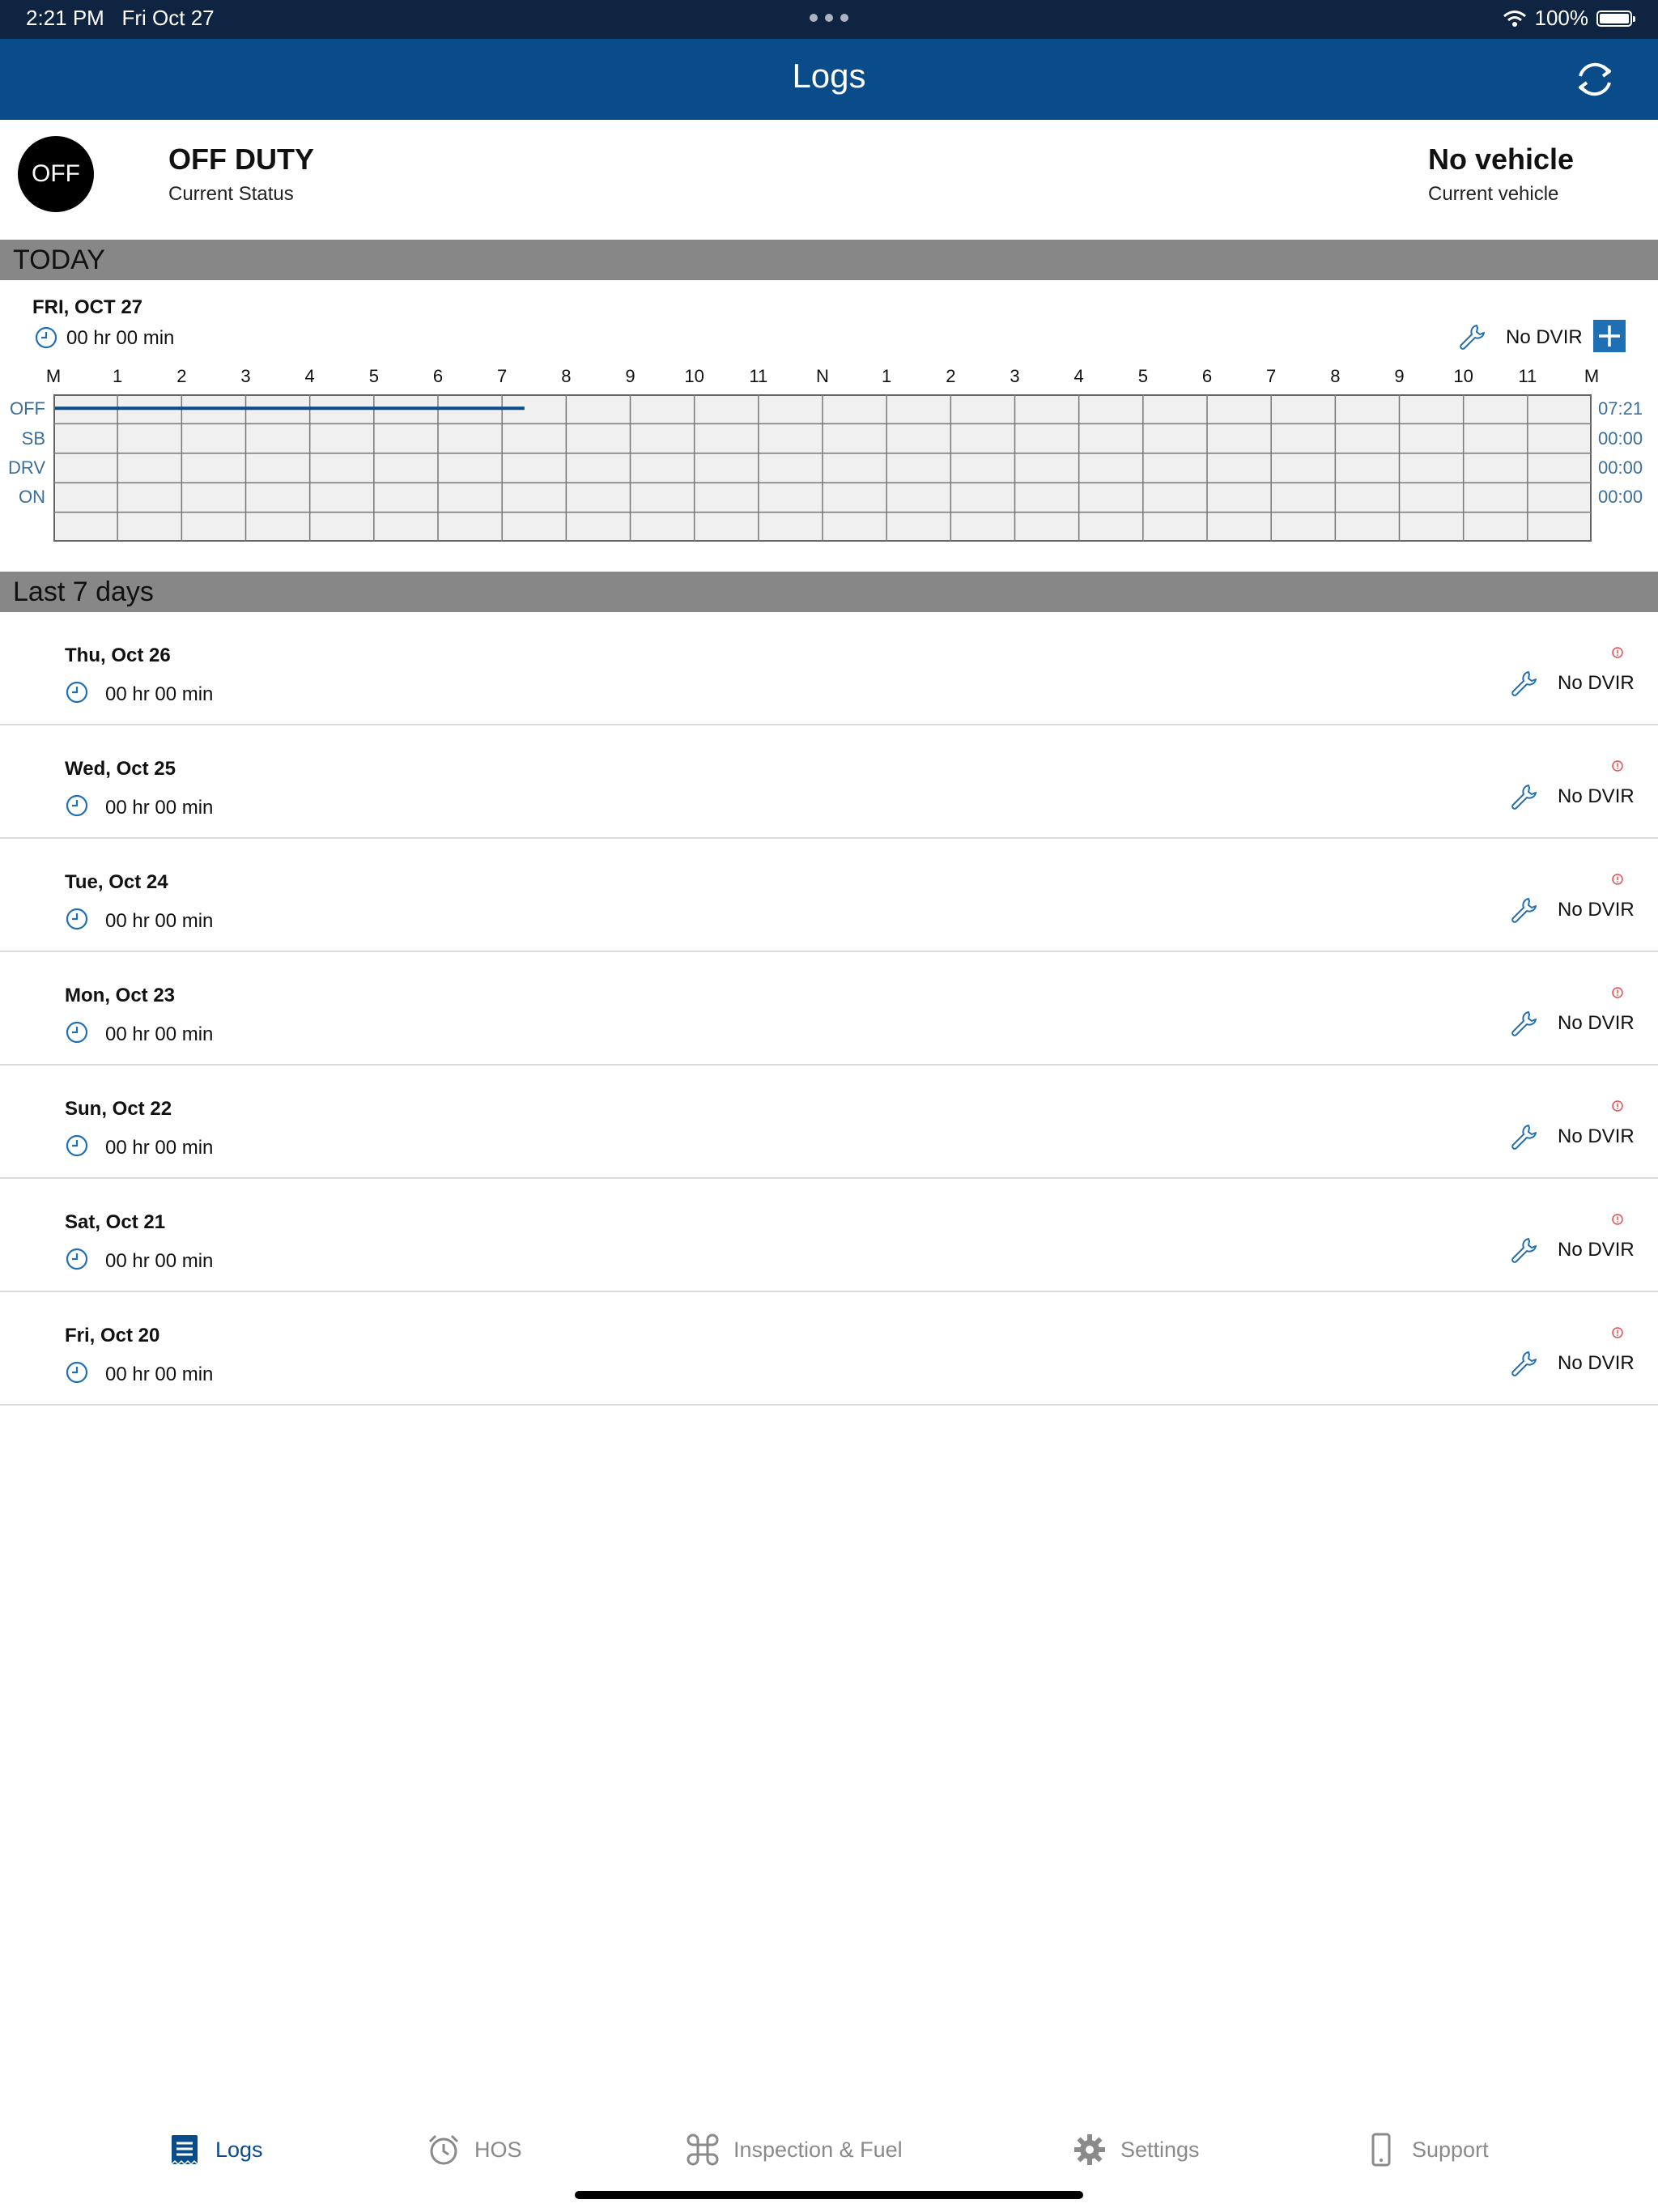 This screenshot has height=2212, width=1658. What do you see at coordinates (829, 2195) in the screenshot?
I see `home-indicator` at bounding box center [829, 2195].